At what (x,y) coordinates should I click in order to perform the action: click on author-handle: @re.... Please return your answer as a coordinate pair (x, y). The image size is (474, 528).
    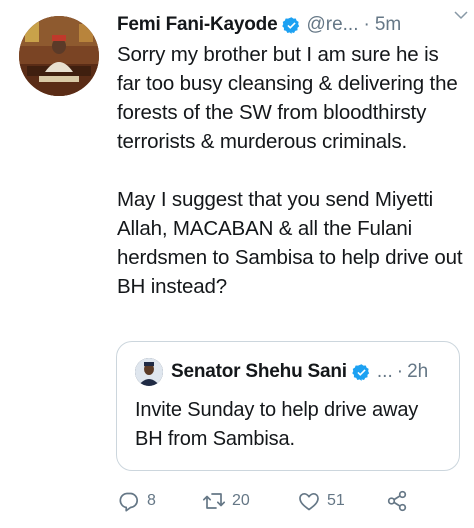
    Looking at the image, I should click on (332, 25).